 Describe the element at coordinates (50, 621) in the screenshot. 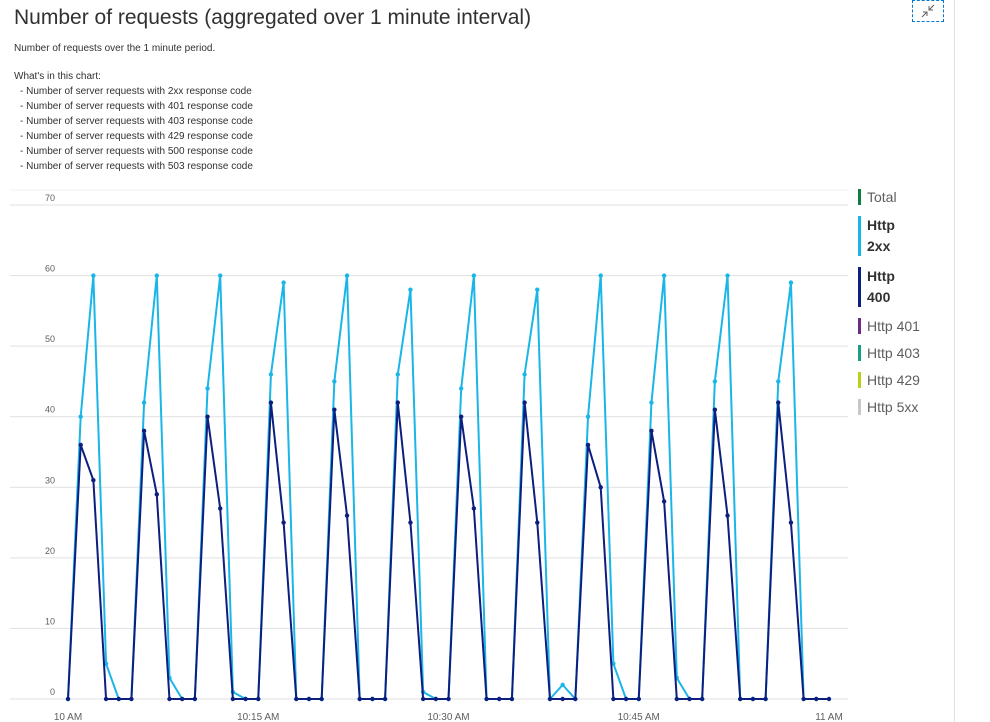

I see `y-tick-label: 10` at that location.